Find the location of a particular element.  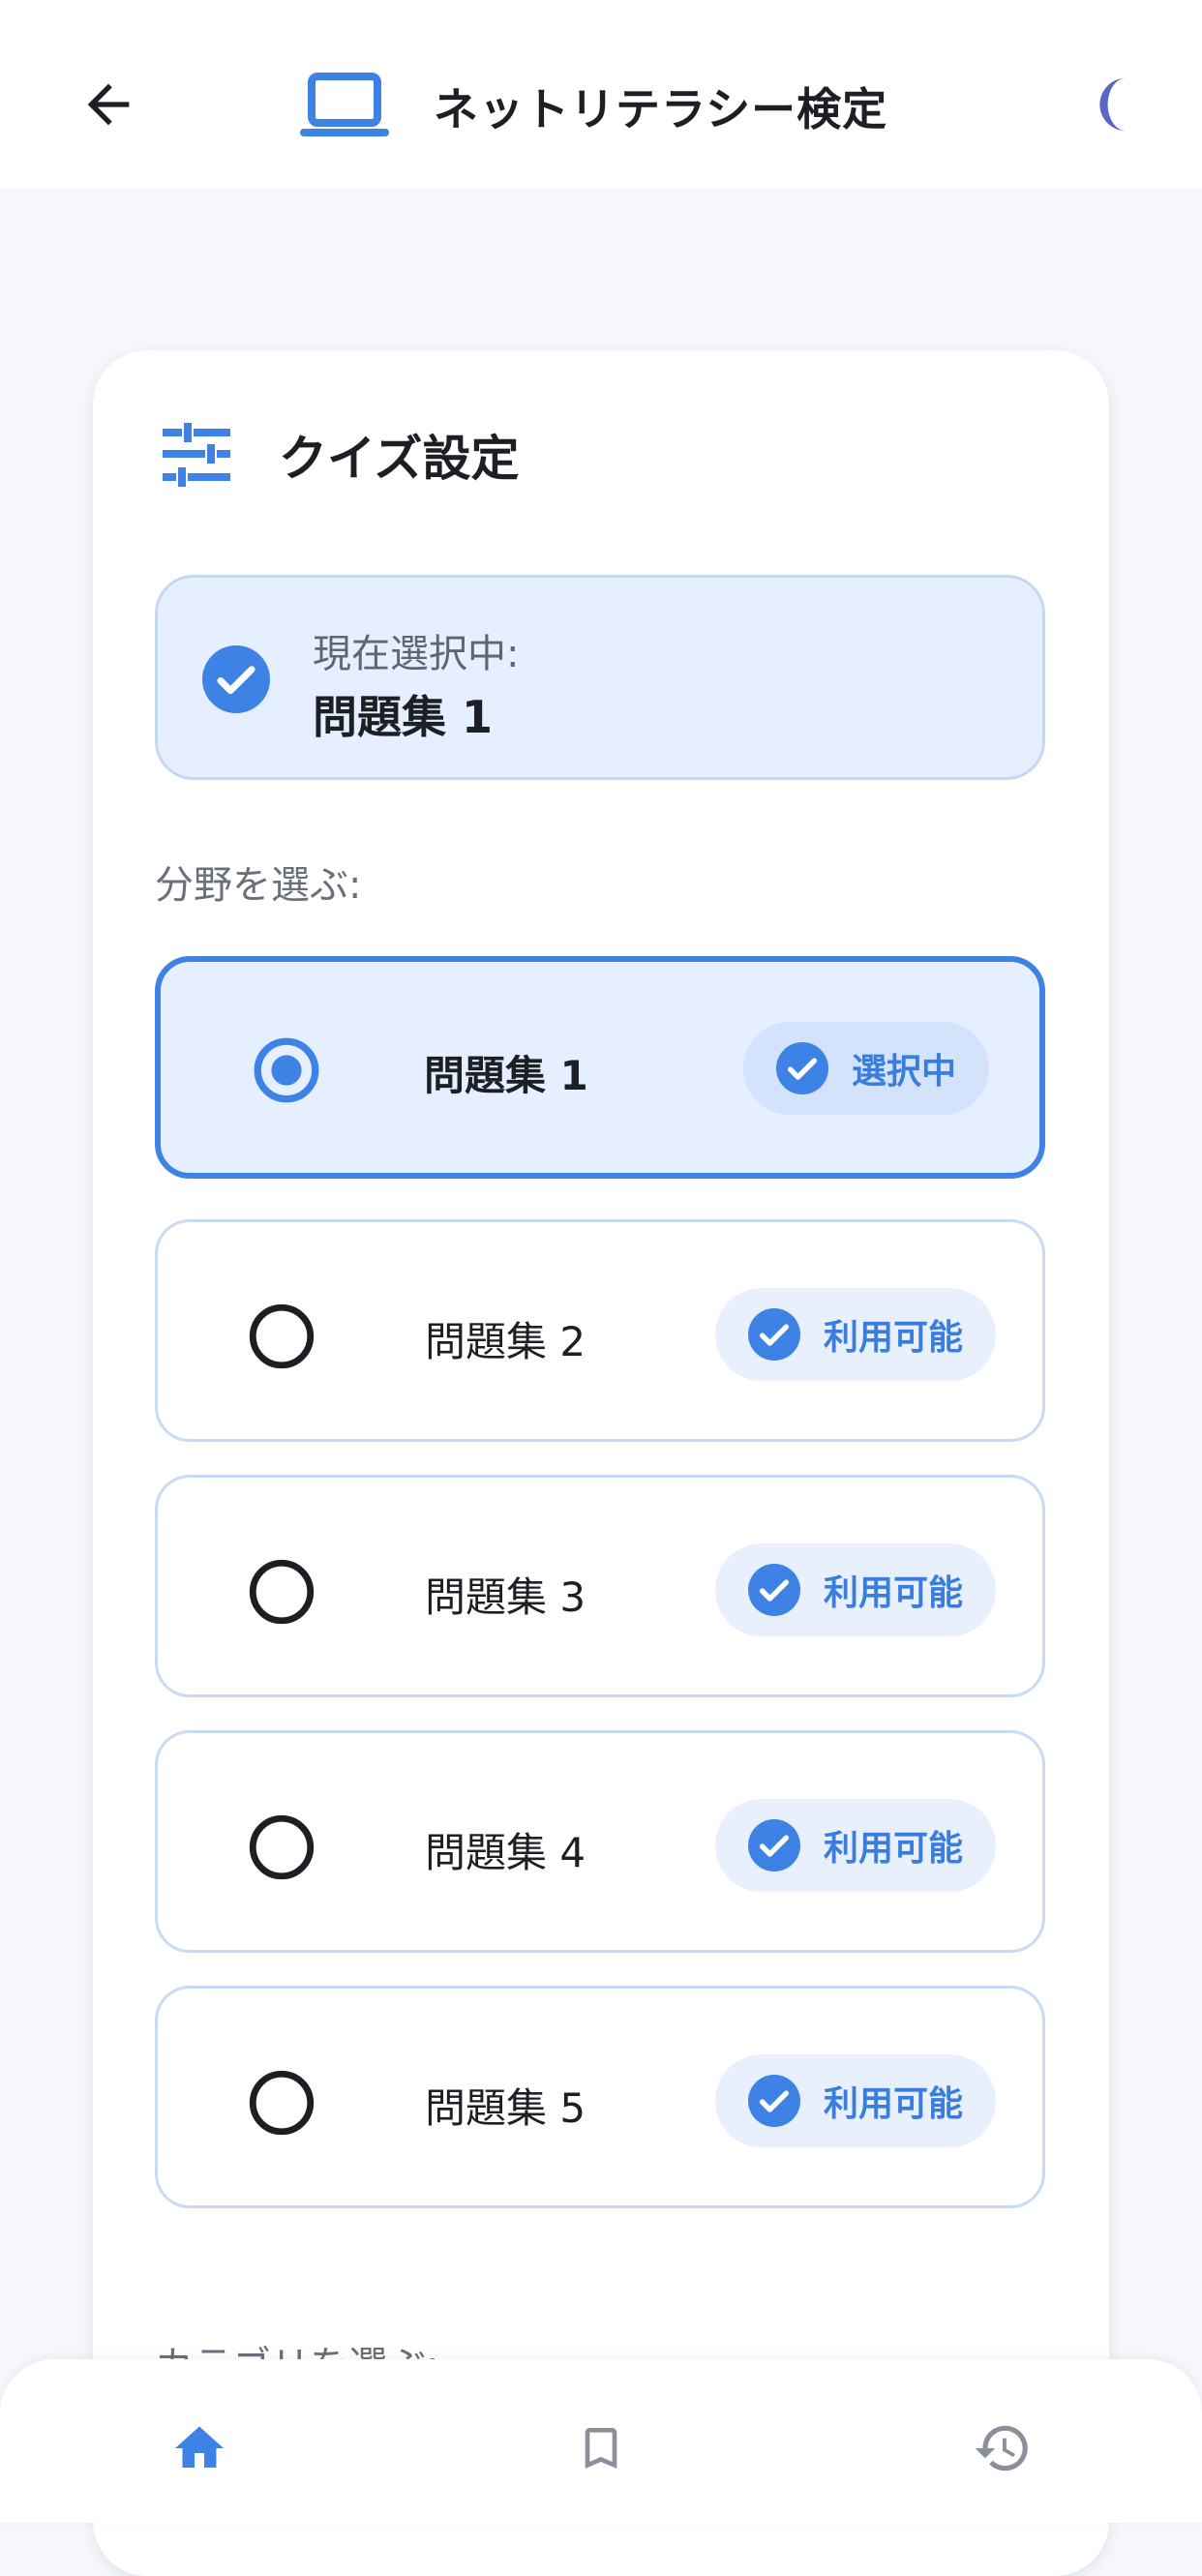

nav-history is located at coordinates (1002, 2448).